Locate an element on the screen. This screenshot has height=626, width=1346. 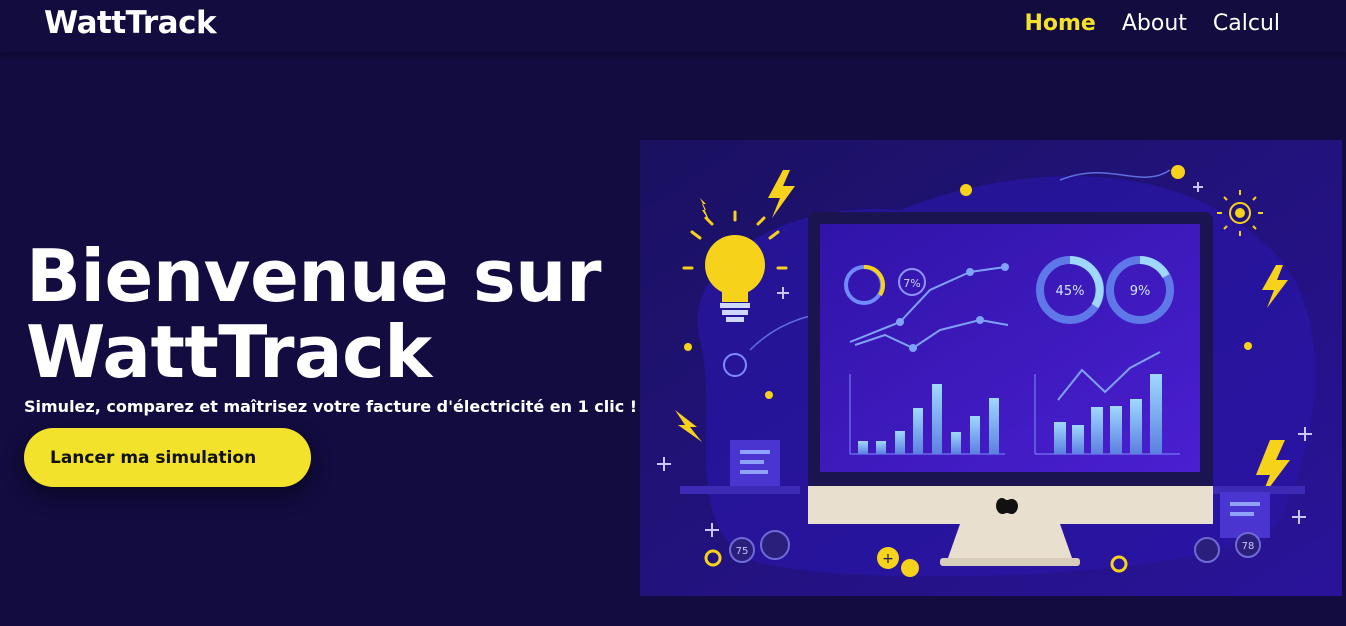
nav-links: Home About Calcul is located at coordinates (1152, 23).